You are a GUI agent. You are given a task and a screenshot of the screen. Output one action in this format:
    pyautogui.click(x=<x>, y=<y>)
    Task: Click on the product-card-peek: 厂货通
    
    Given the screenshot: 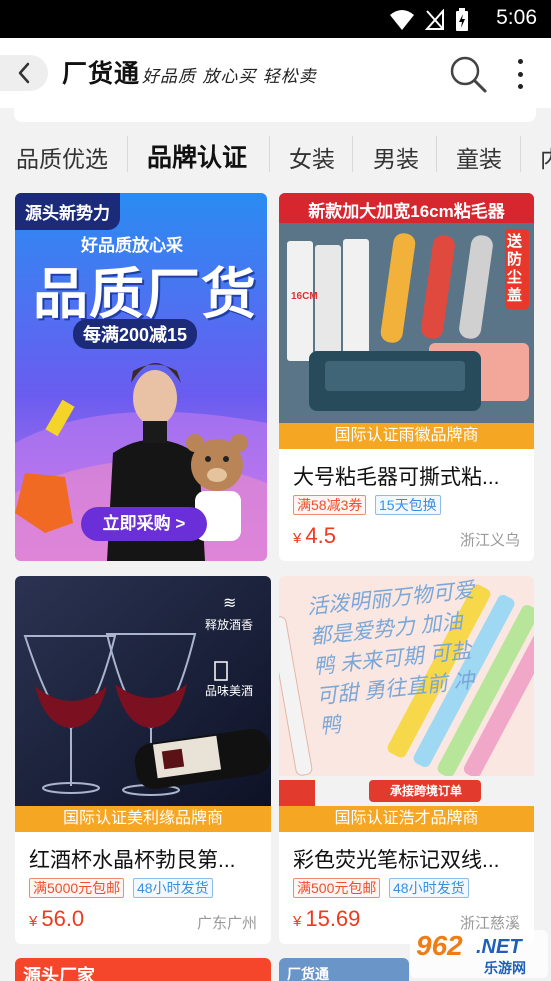 What is the action you would take?
    pyautogui.click(x=344, y=969)
    